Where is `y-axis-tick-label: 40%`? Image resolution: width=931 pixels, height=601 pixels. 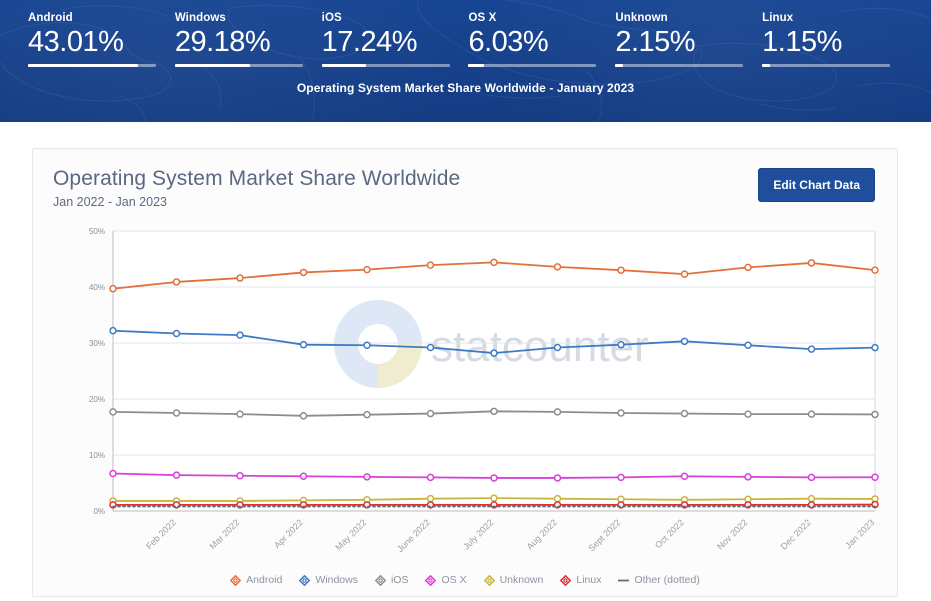 y-axis-tick-label: 40% is located at coordinates (97, 287).